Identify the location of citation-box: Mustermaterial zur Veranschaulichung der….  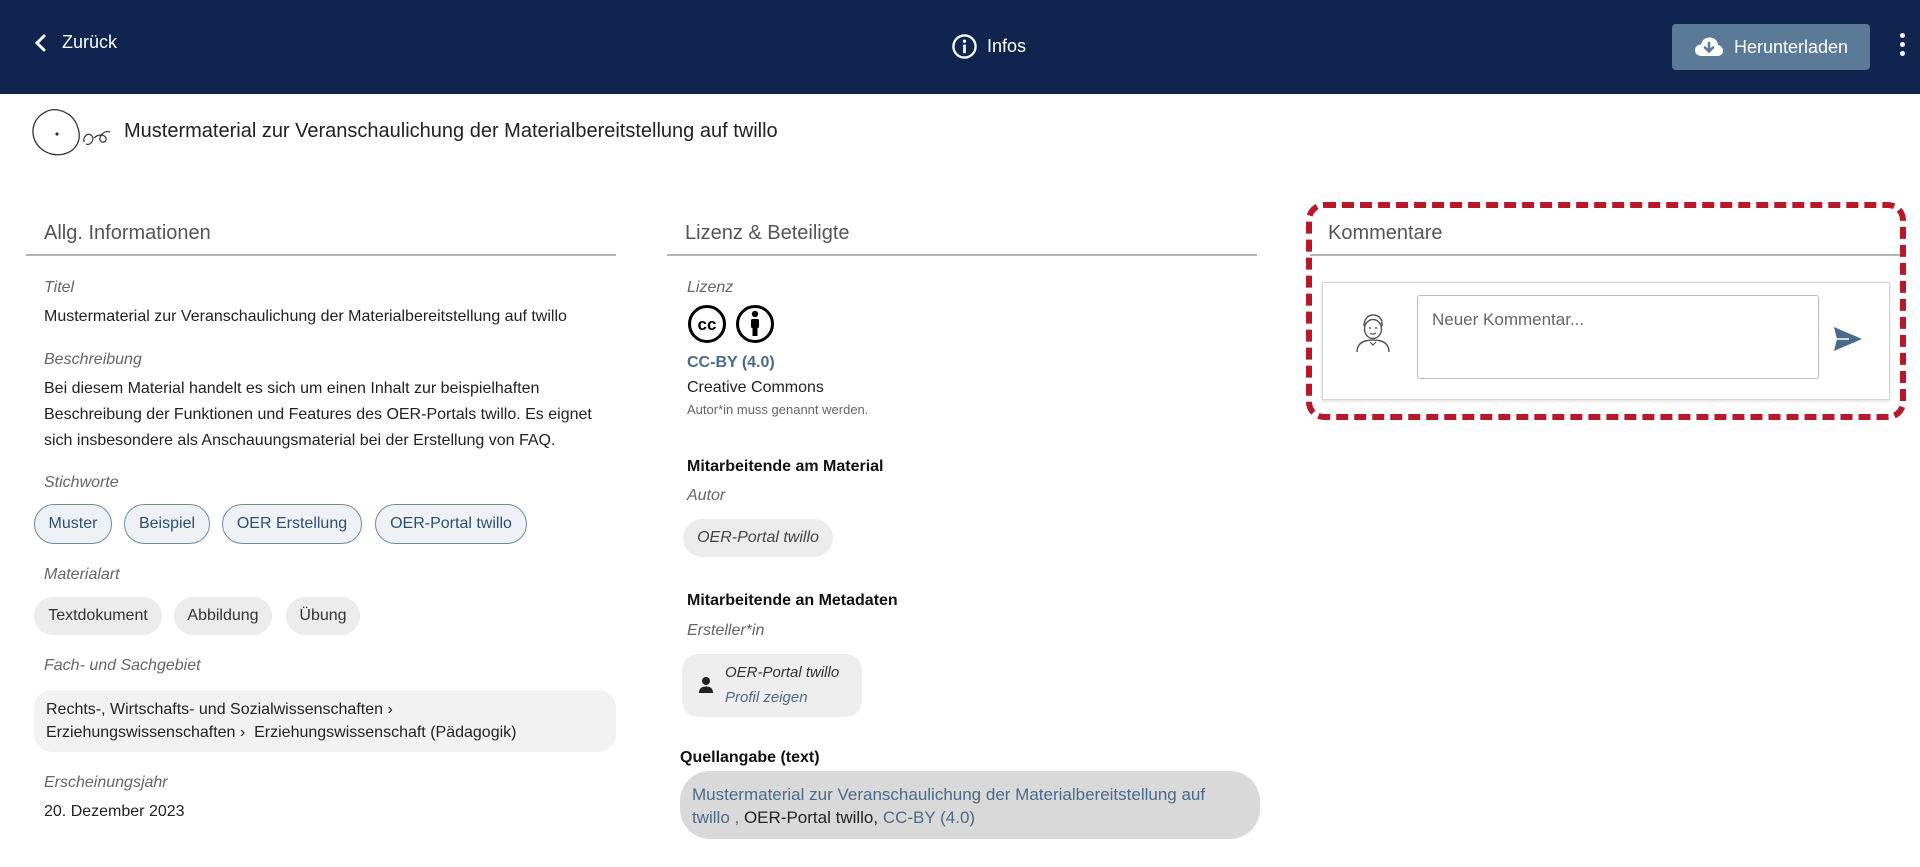
(970, 805).